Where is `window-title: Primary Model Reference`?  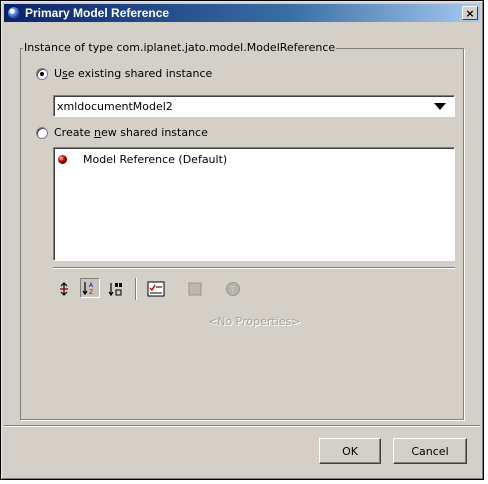 window-title: Primary Model Reference is located at coordinates (97, 13).